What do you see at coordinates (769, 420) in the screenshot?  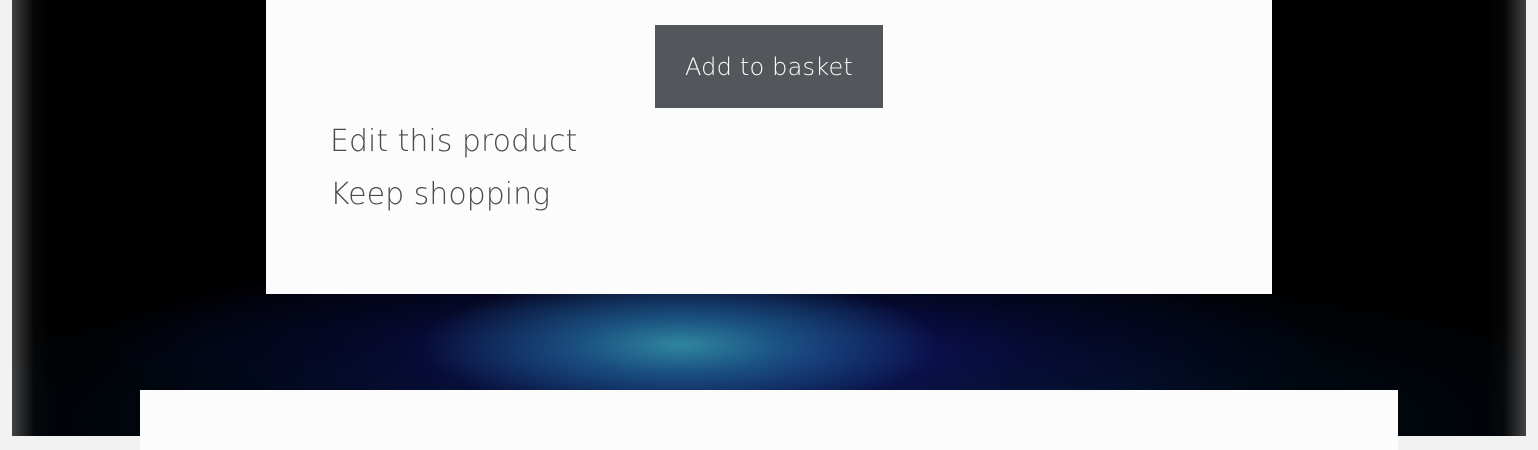 I see `next-content-card` at bounding box center [769, 420].